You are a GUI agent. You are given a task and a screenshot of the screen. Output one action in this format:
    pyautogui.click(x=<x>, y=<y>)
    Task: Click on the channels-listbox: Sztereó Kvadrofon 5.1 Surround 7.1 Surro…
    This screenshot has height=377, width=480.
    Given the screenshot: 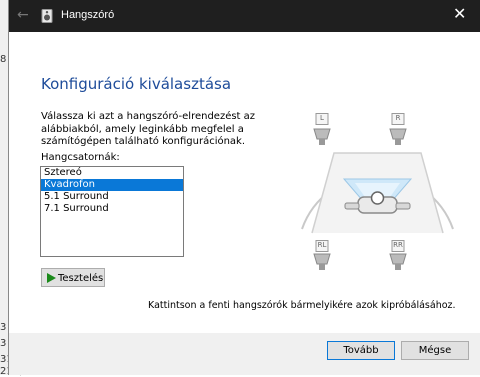 What is the action you would take?
    pyautogui.click(x=112, y=211)
    